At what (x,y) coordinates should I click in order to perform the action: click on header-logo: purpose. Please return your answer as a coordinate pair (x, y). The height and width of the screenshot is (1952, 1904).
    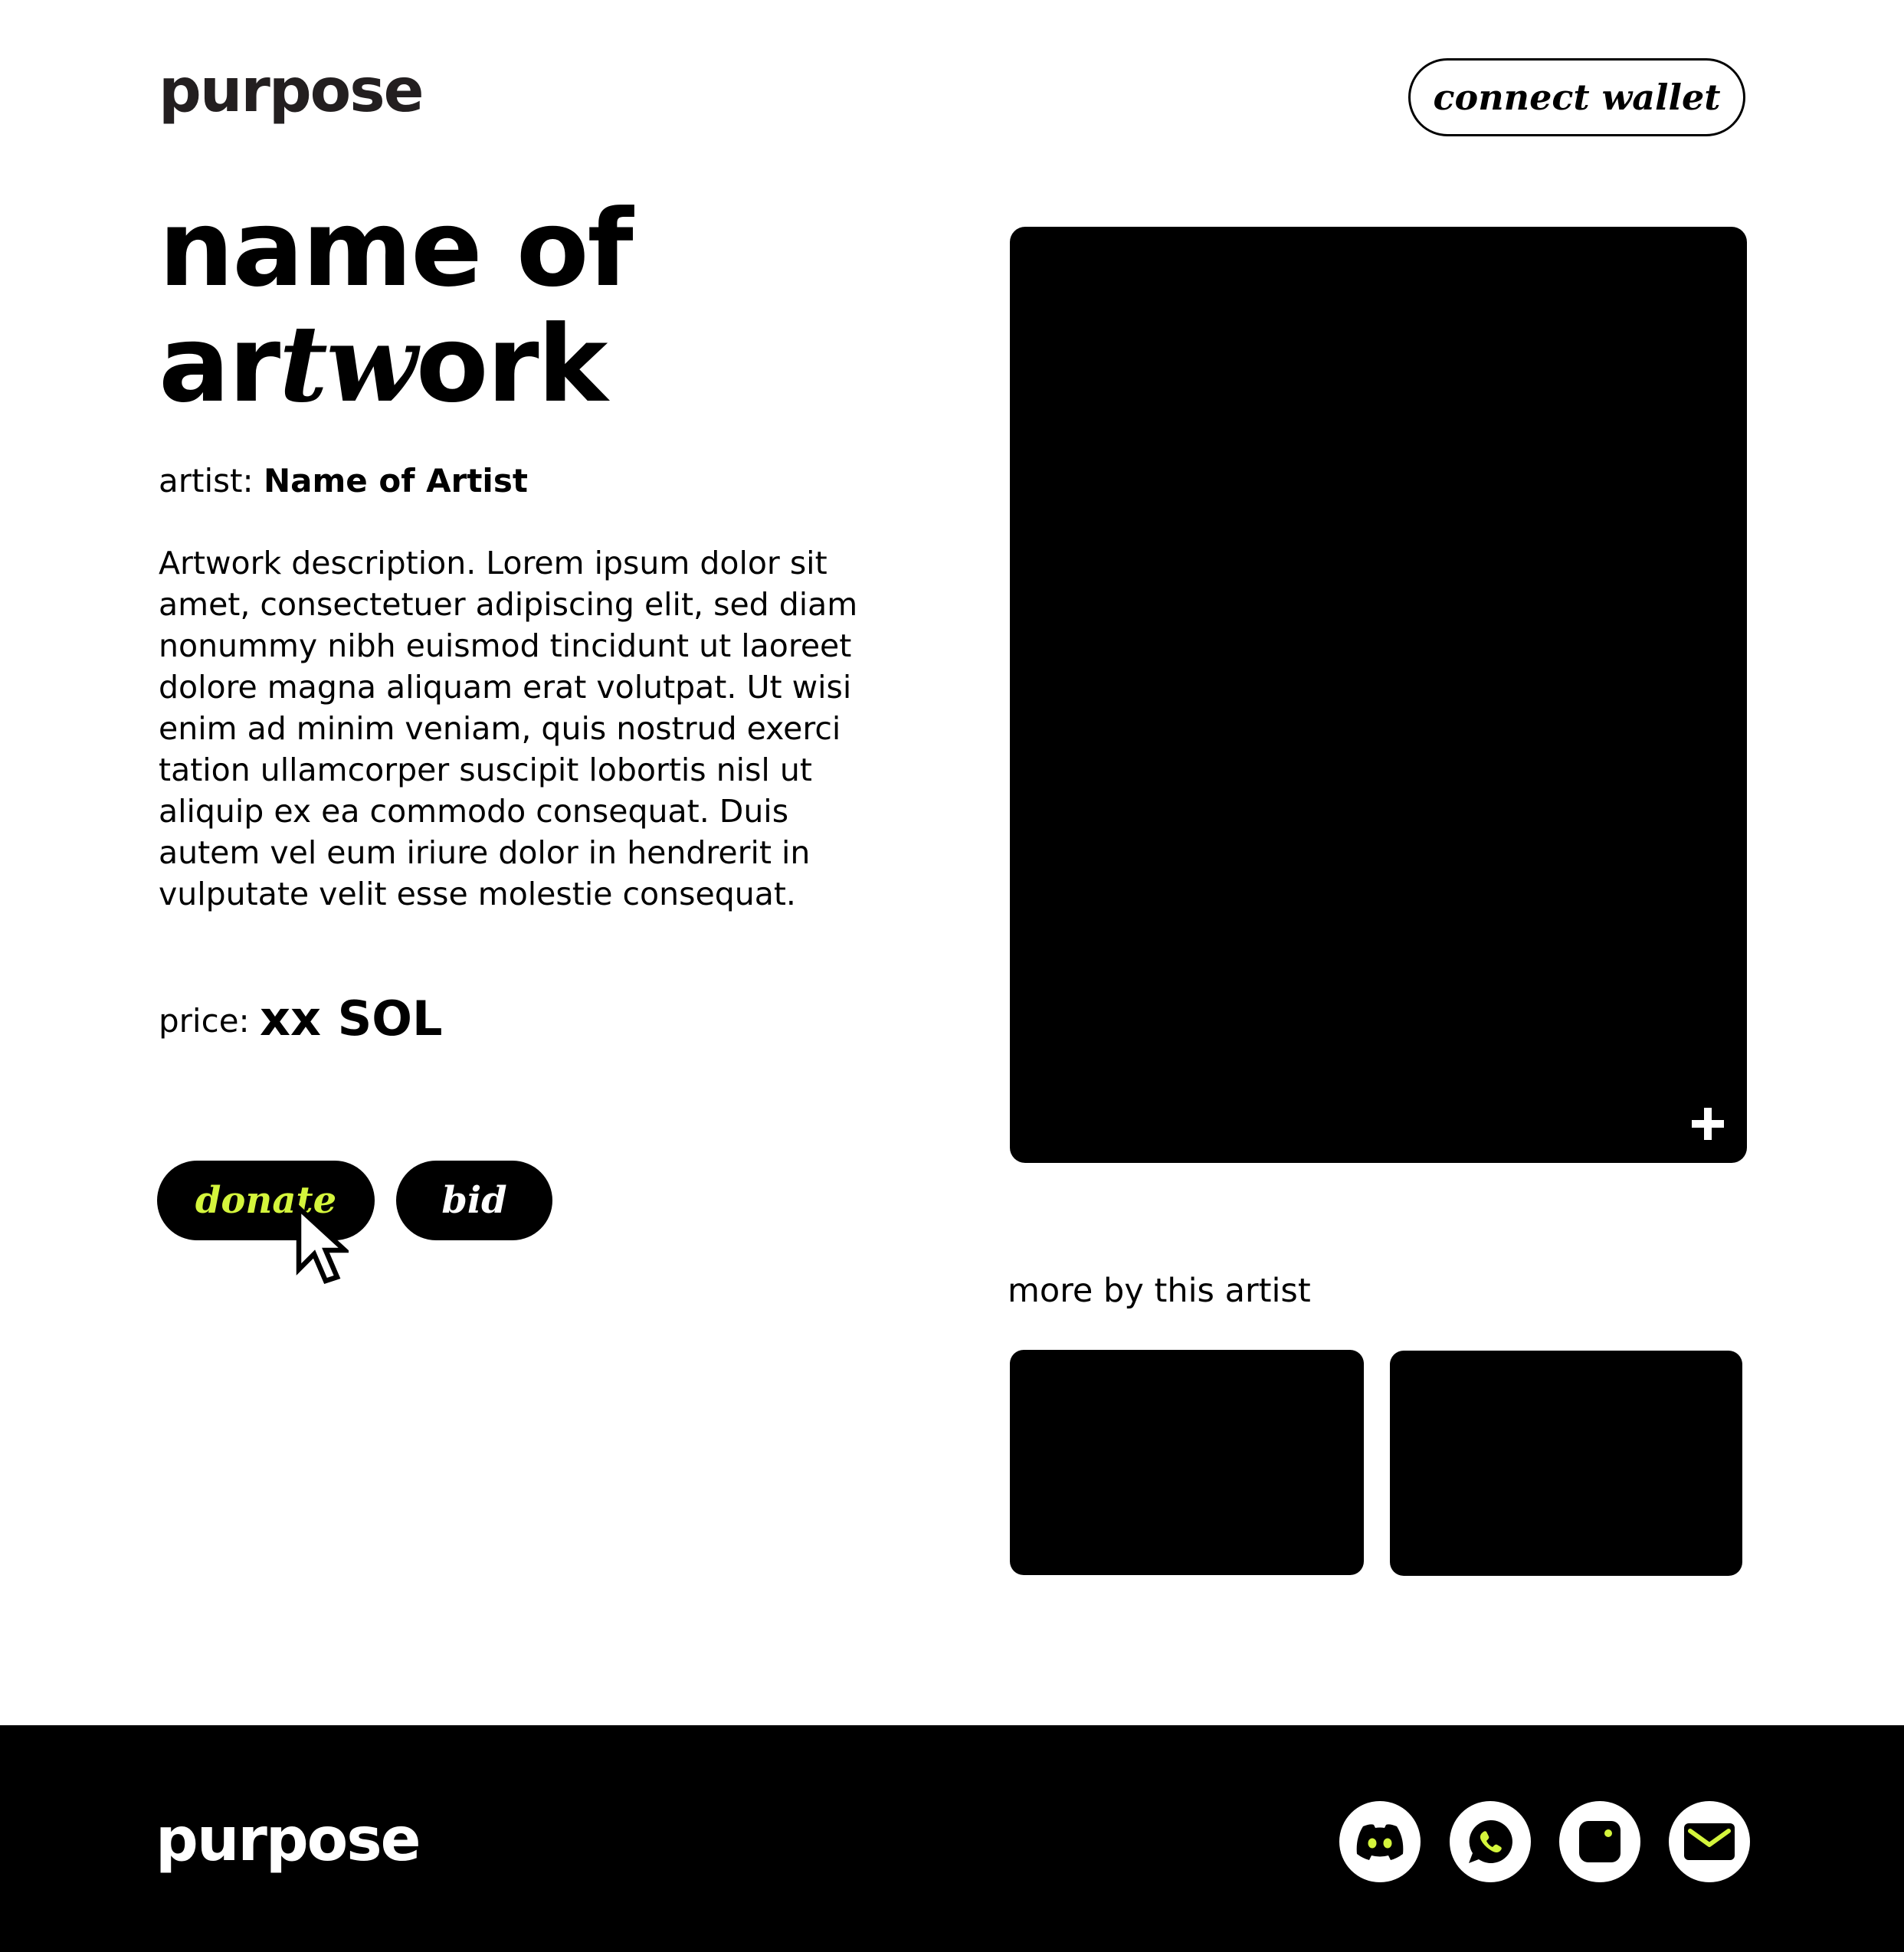
    Looking at the image, I should click on (291, 91).